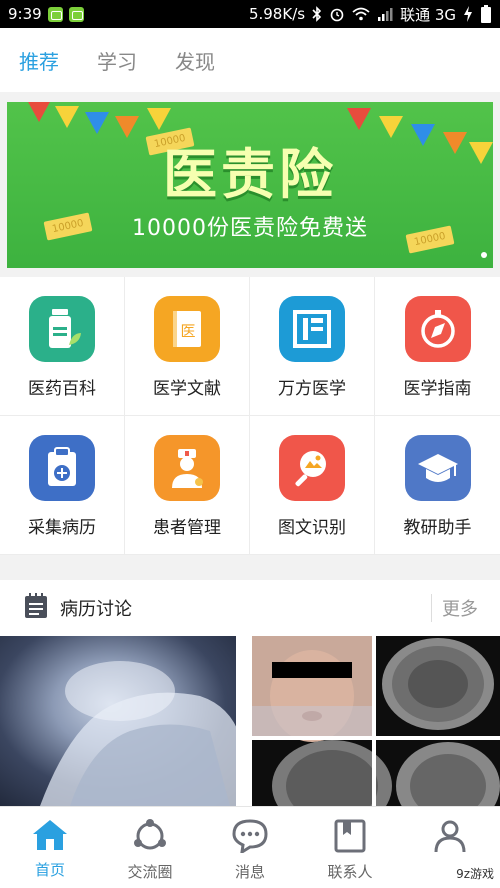  Describe the element at coordinates (317, 14) in the screenshot. I see `bluetooth-icon` at that location.